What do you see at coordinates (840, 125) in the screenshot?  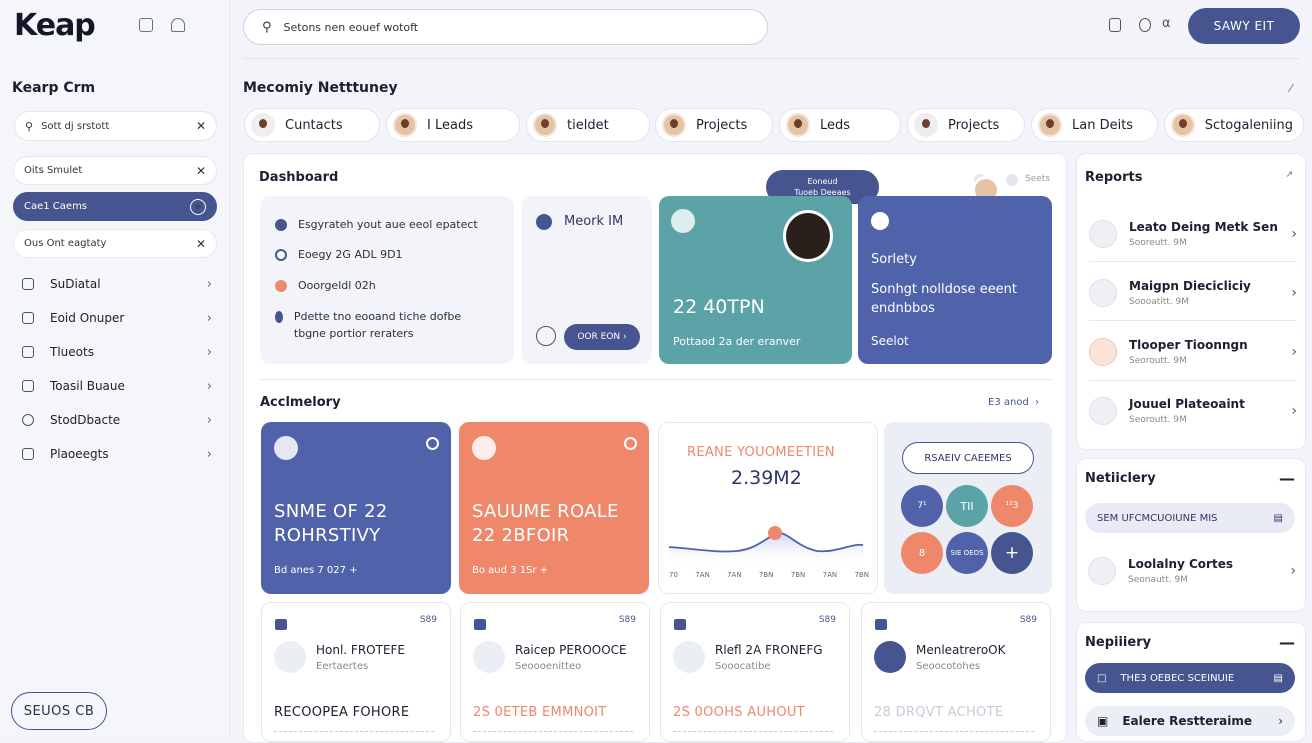 I see `tab-leds: Leds` at bounding box center [840, 125].